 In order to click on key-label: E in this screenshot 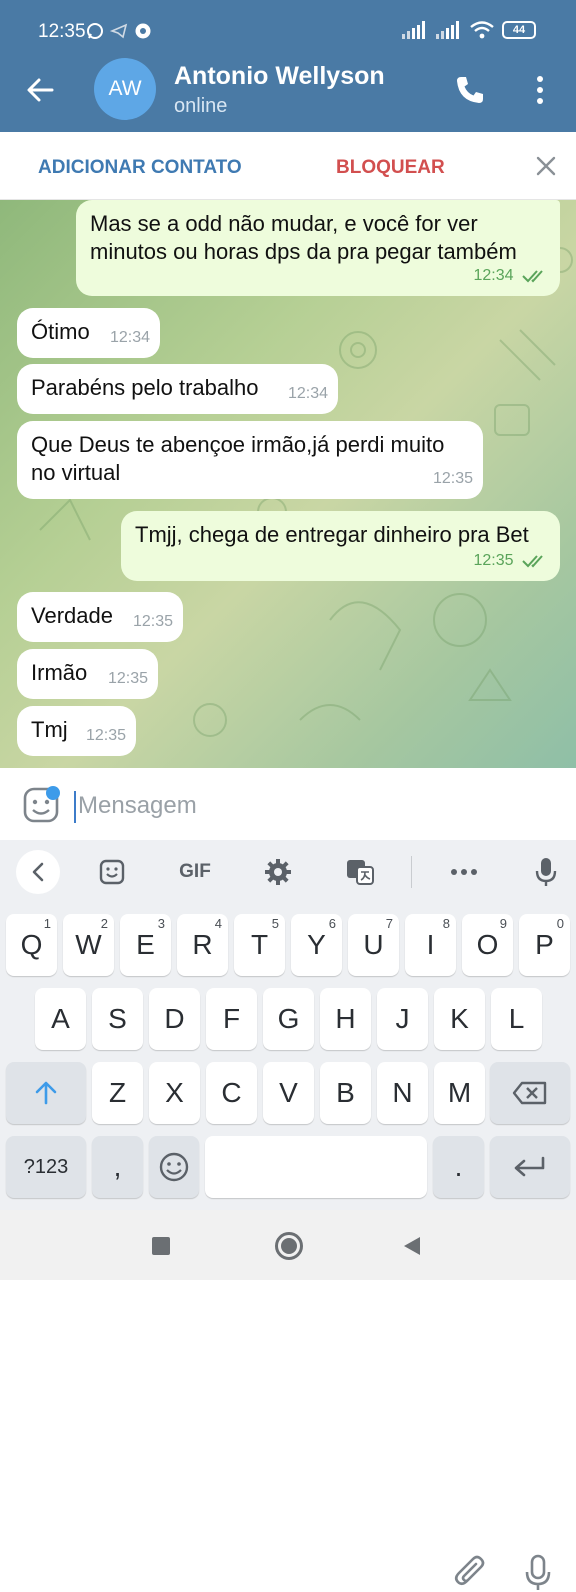, I will do `click(145, 944)`.